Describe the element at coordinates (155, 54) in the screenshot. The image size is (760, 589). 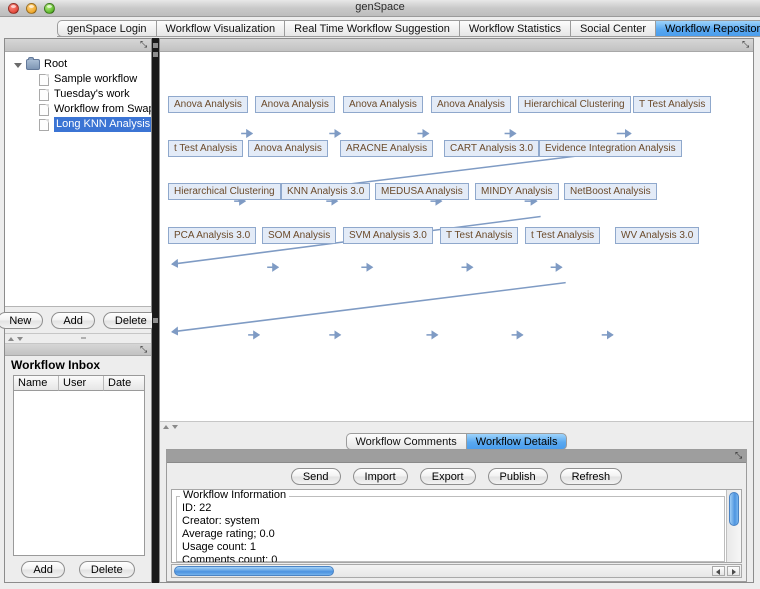
I see `splitter-arrow-right-icon` at that location.